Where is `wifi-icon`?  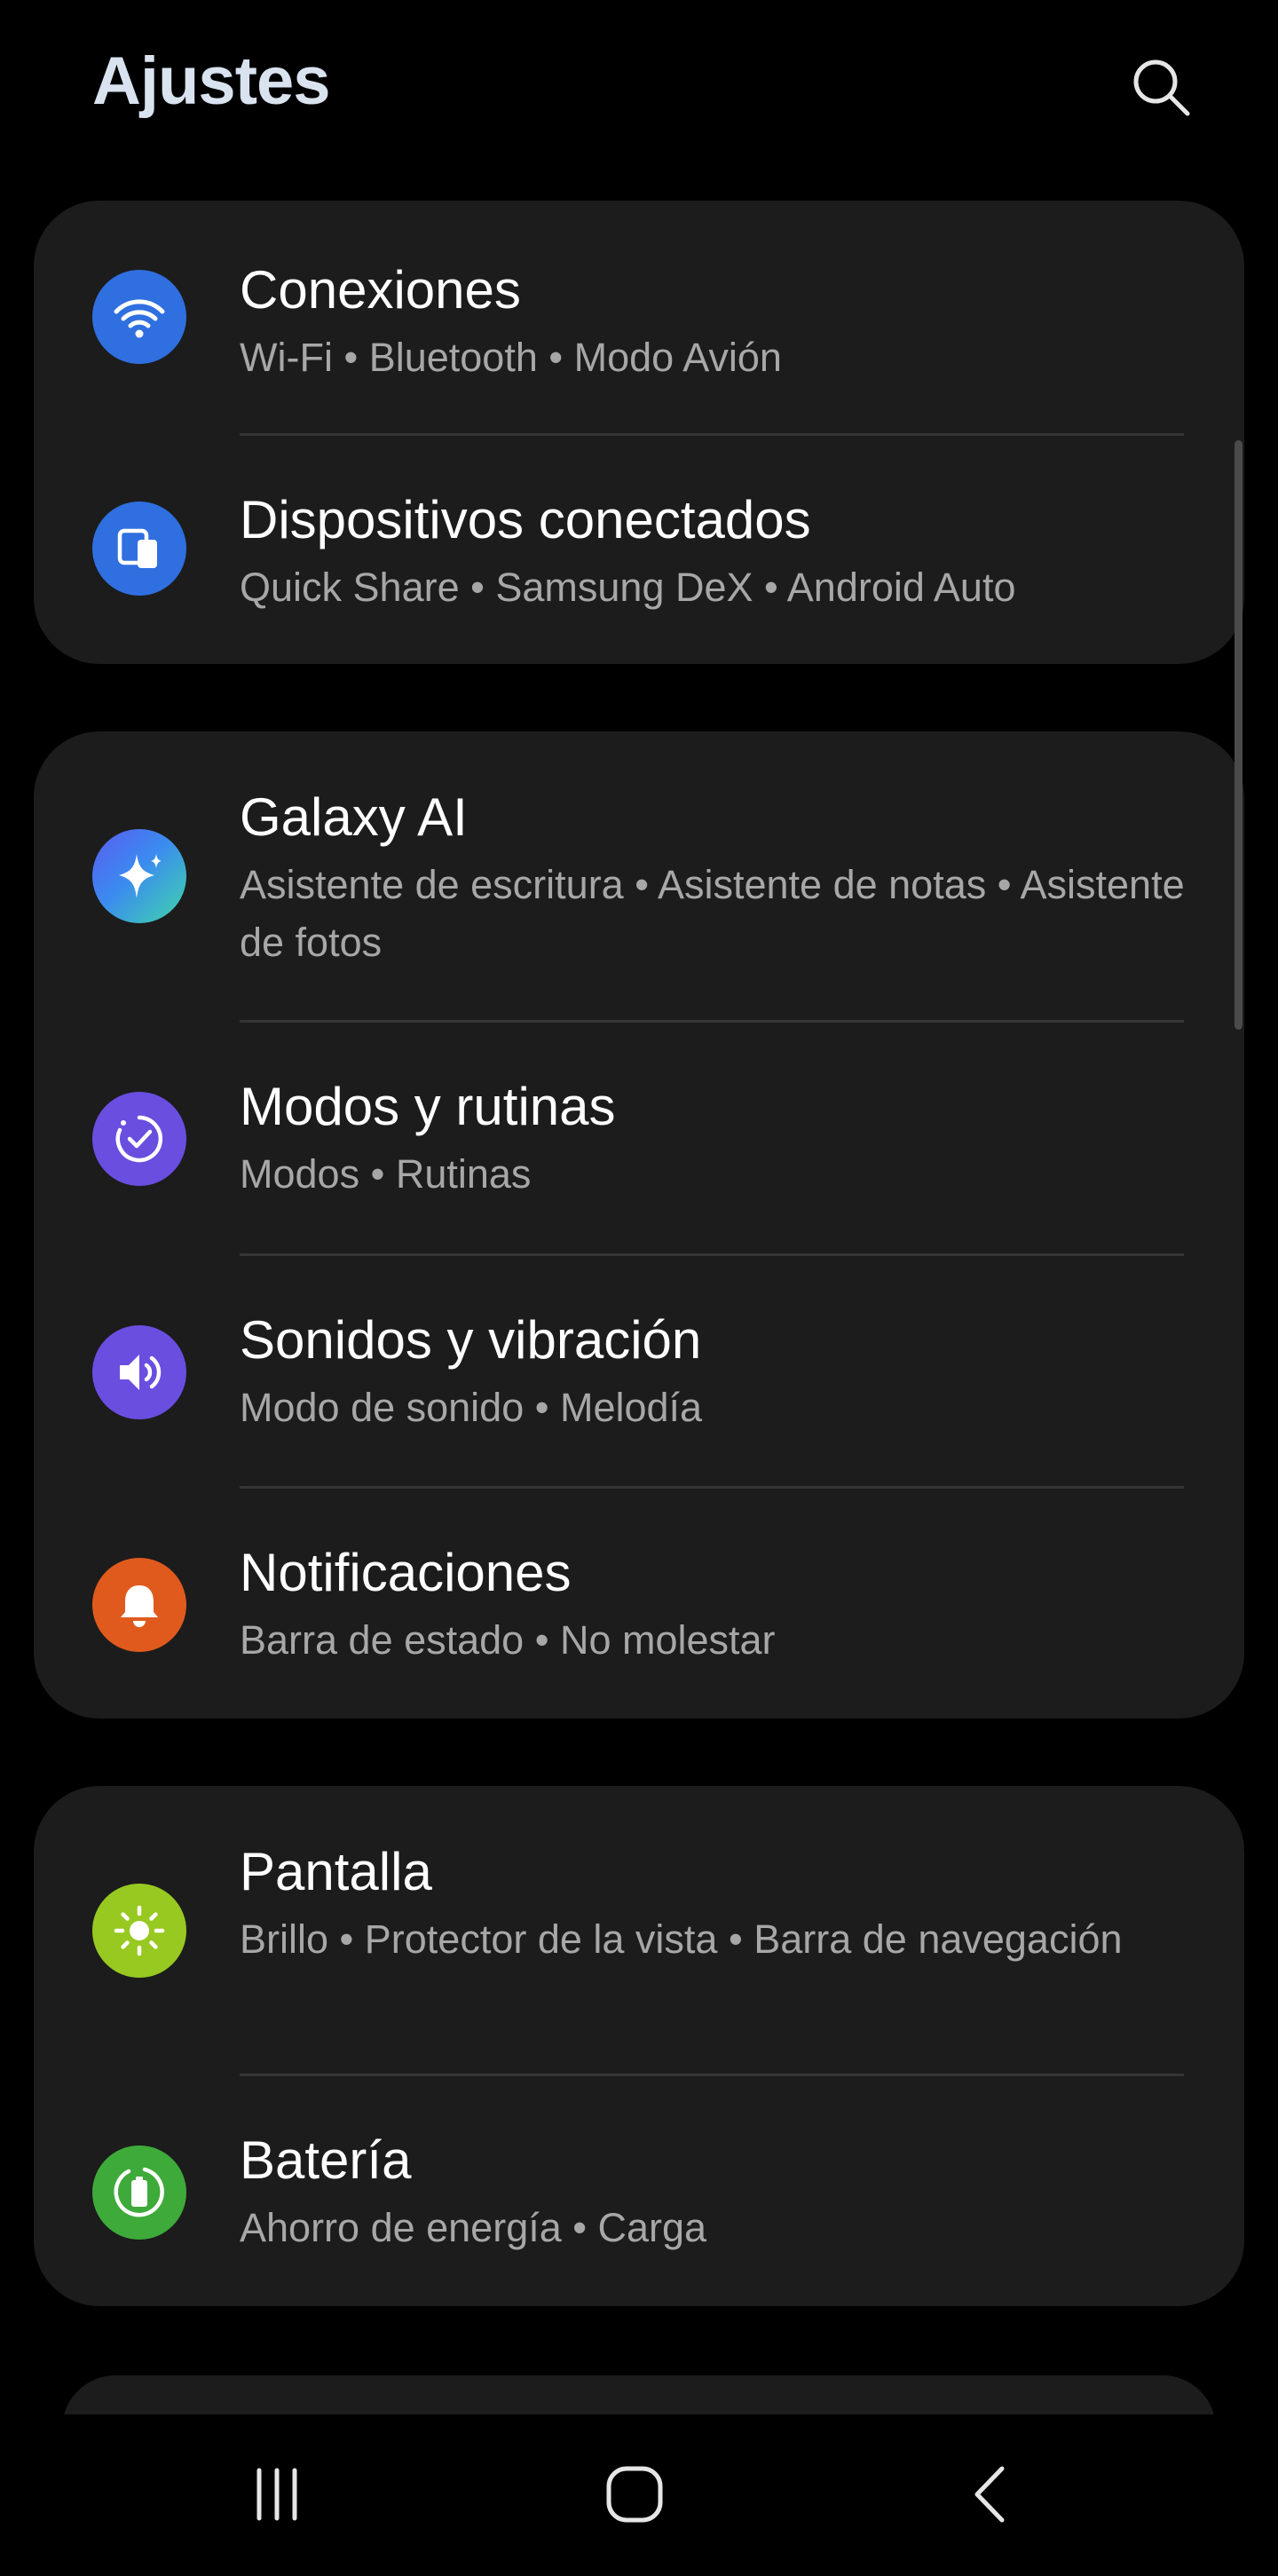 wifi-icon is located at coordinates (139, 317).